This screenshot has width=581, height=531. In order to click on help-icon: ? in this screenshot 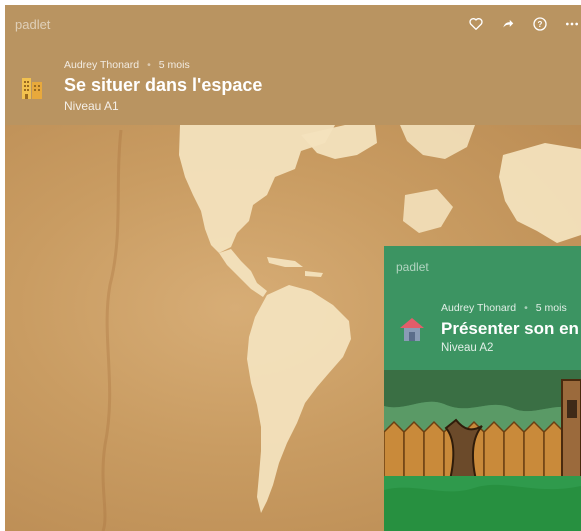, I will do `click(540, 24)`.